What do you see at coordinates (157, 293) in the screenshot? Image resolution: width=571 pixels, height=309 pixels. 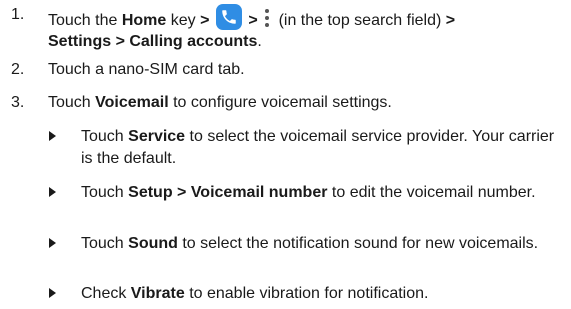 I see `vibrate-label: Vibrate` at bounding box center [157, 293].